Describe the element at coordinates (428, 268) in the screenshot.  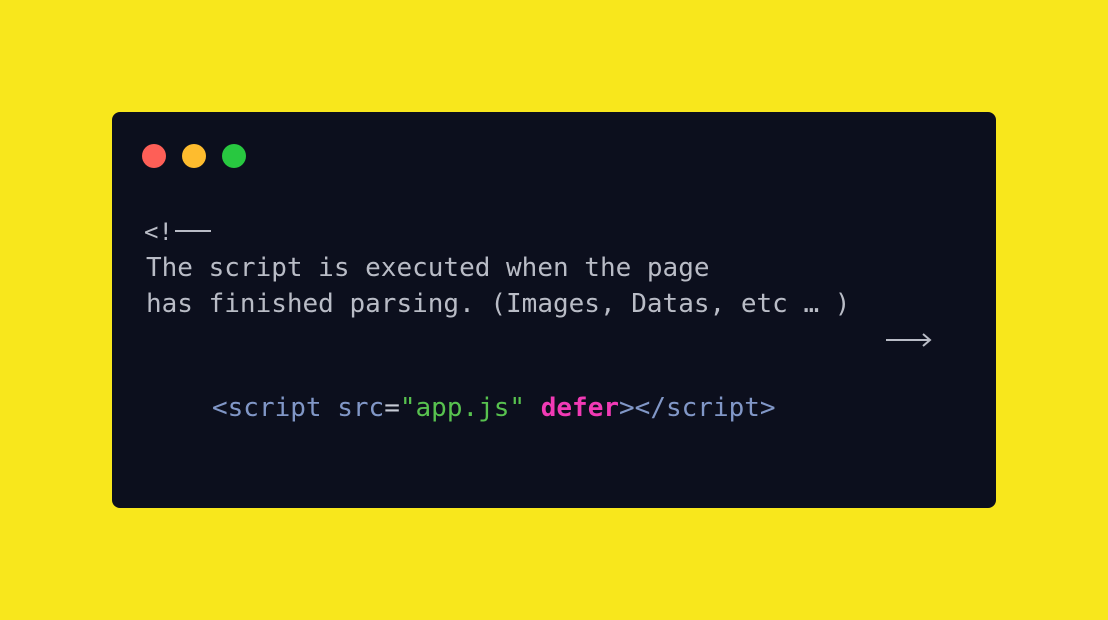
I see `comment-line-1: The script is executed when the page` at that location.